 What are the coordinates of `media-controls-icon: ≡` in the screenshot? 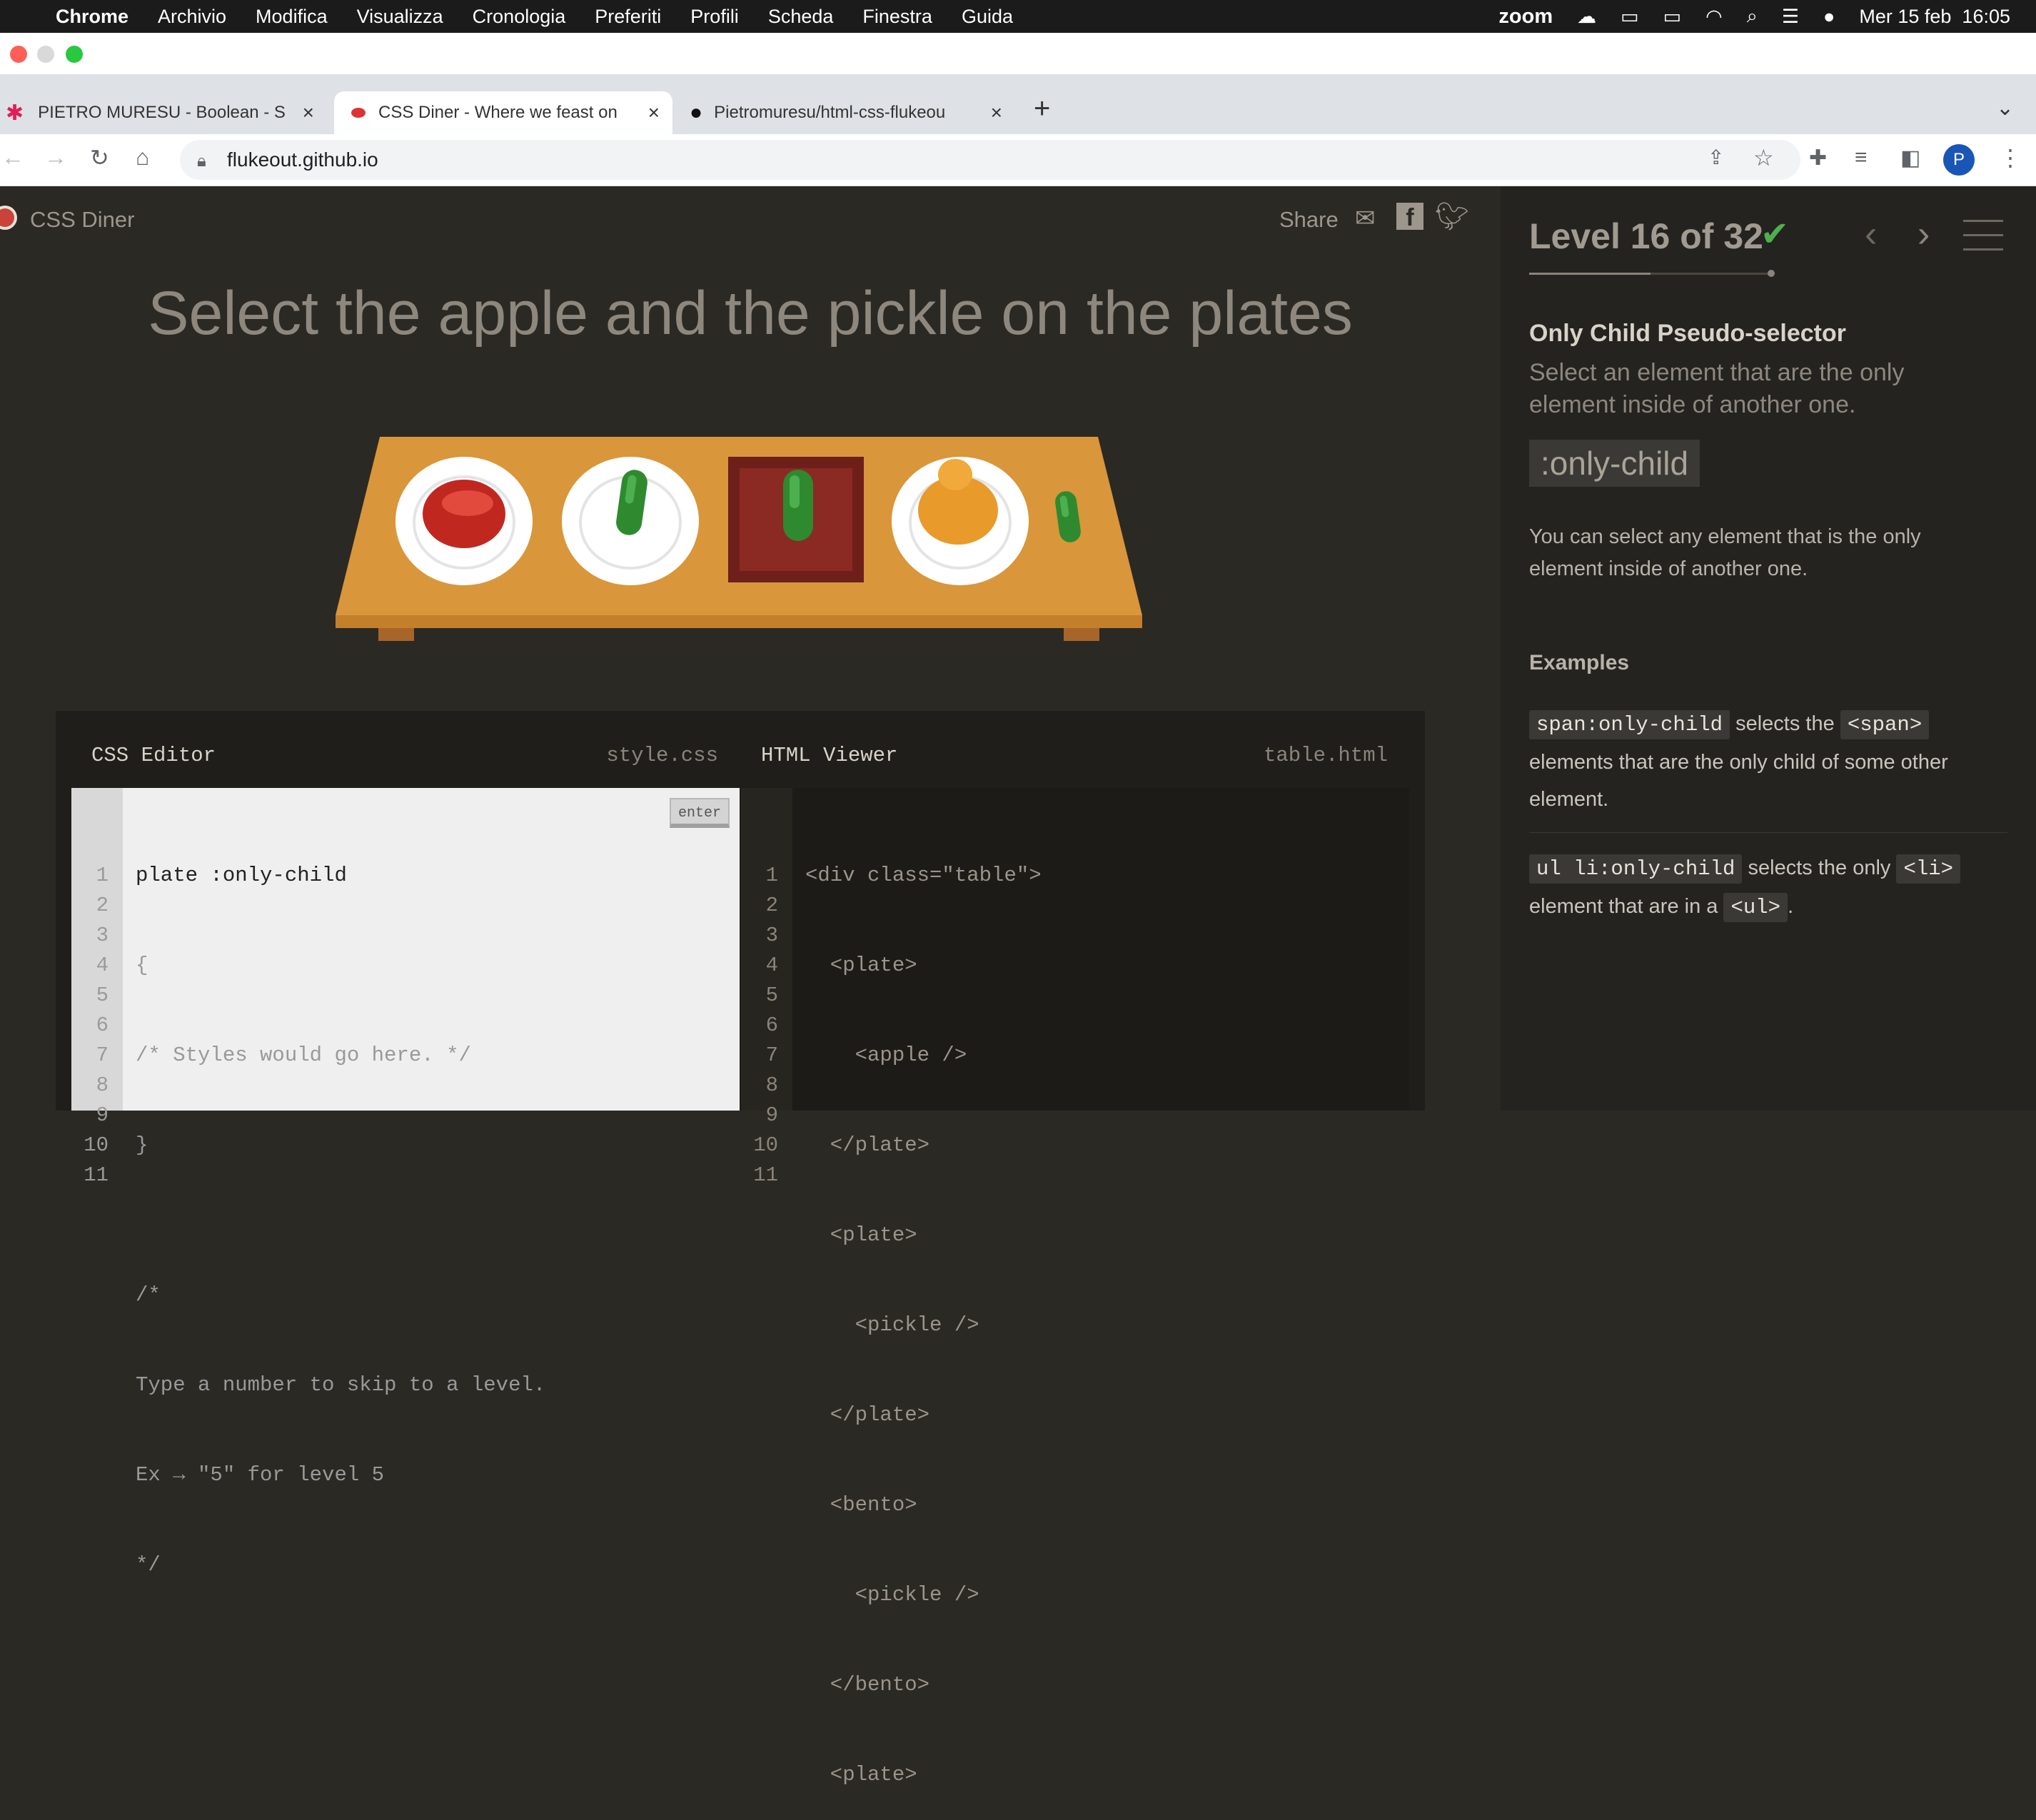 It's located at (1861, 158).